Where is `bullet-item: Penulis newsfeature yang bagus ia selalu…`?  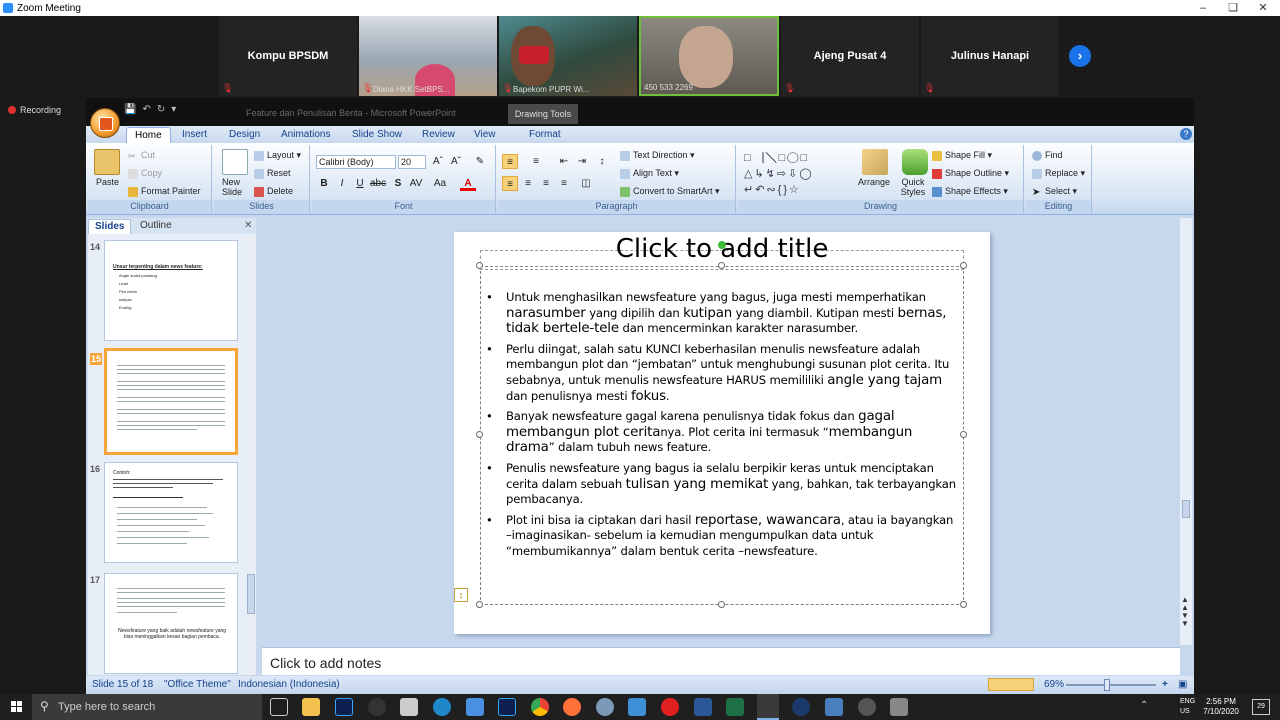 bullet-item: Penulis newsfeature yang bagus ia selalu… is located at coordinates (722, 484).